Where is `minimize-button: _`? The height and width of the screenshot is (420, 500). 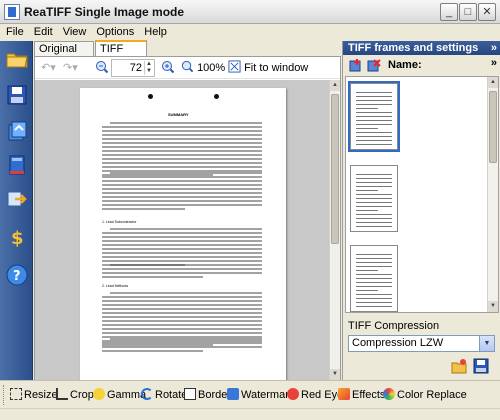 minimize-button: _ is located at coordinates (449, 12).